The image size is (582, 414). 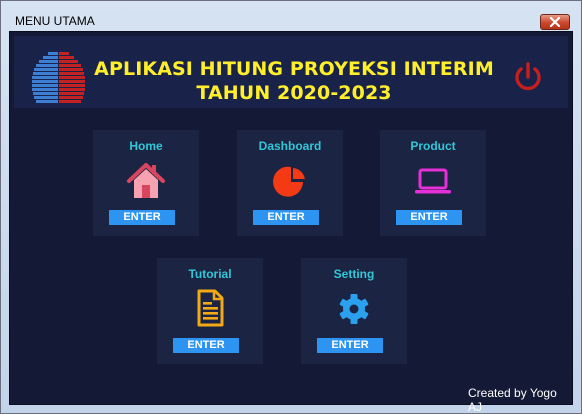 I want to click on card-label: Setting, so click(x=354, y=274).